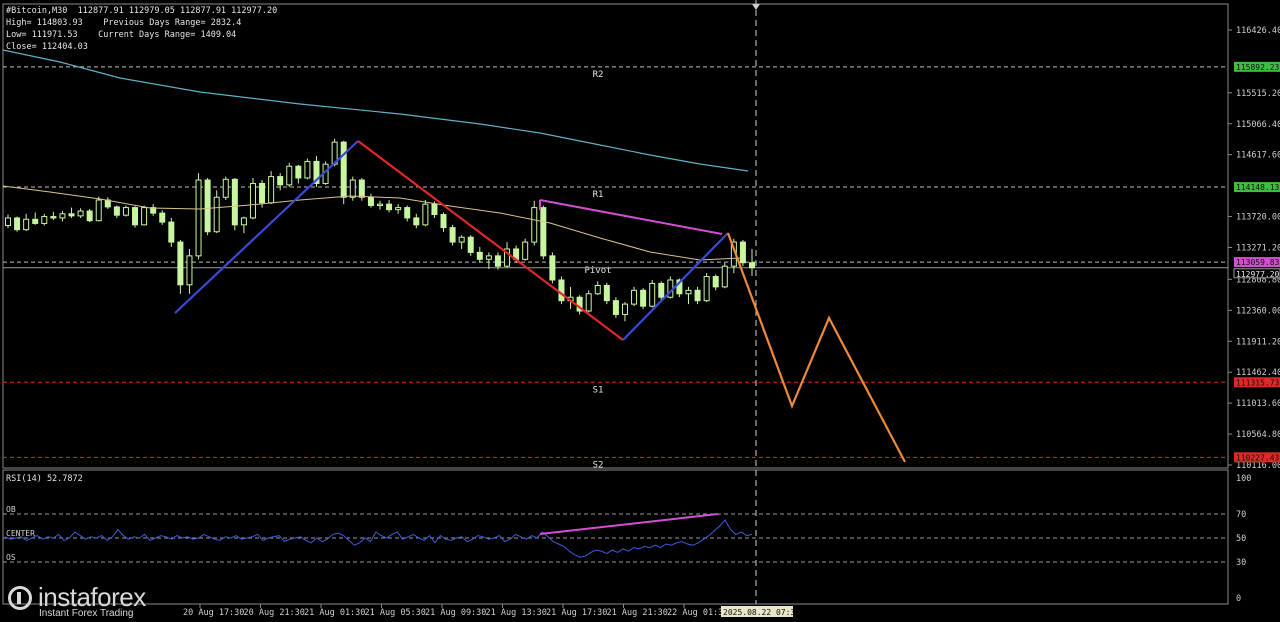 The width and height of the screenshot is (1280, 622). I want to click on x-tick-label: 21 Aug 05:30, so click(395, 613).